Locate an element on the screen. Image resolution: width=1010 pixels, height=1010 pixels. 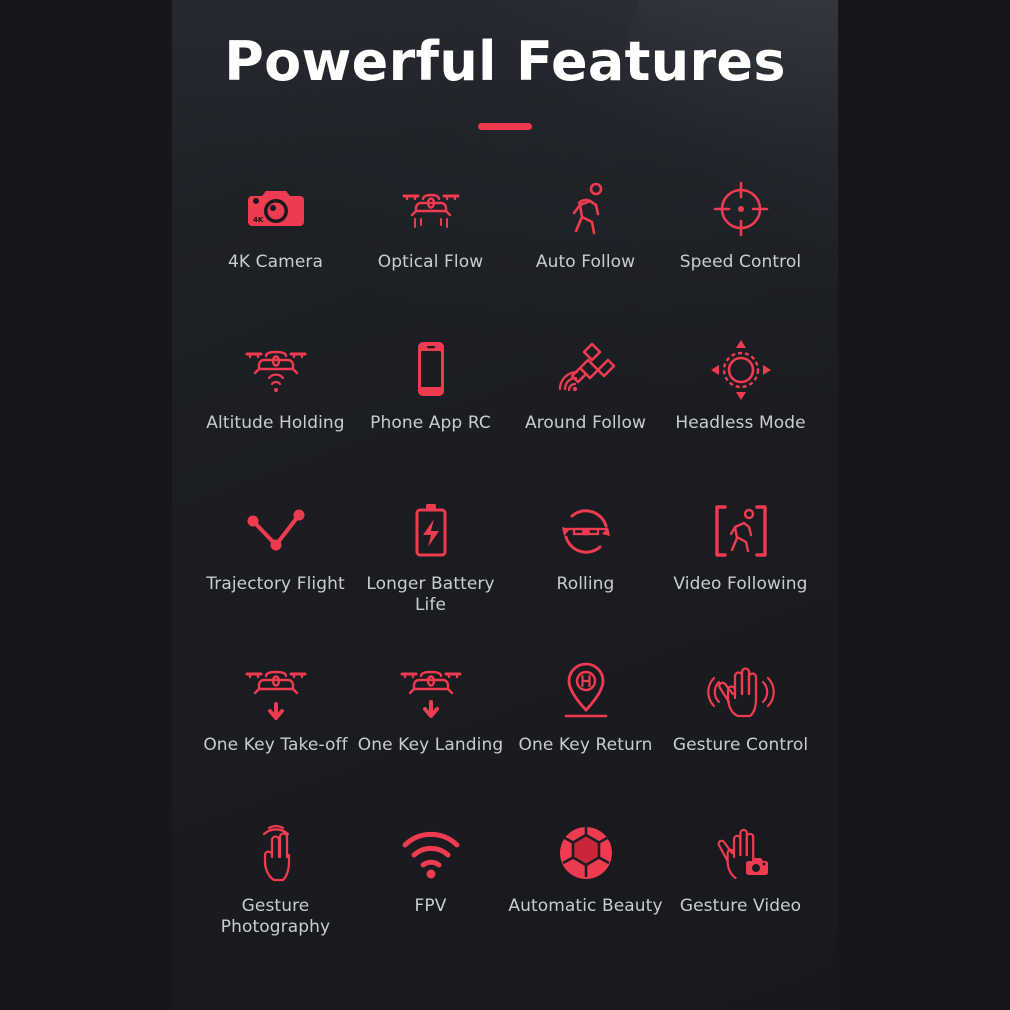
feature-label: One Key Take-off is located at coordinates (275, 744).